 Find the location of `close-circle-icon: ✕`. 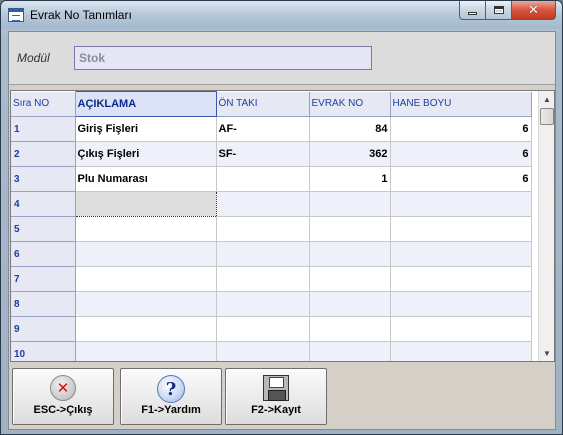

close-circle-icon: ✕ is located at coordinates (63, 388).